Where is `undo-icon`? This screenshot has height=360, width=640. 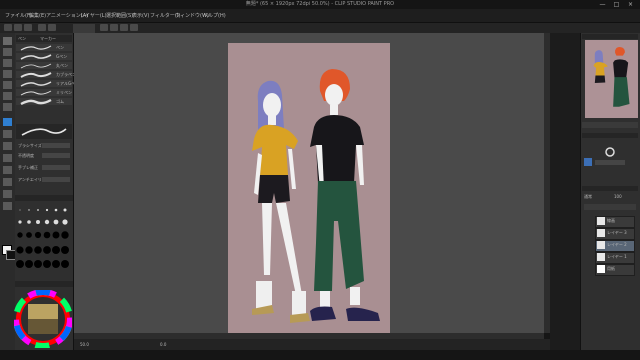 undo-icon is located at coordinates (42, 27).